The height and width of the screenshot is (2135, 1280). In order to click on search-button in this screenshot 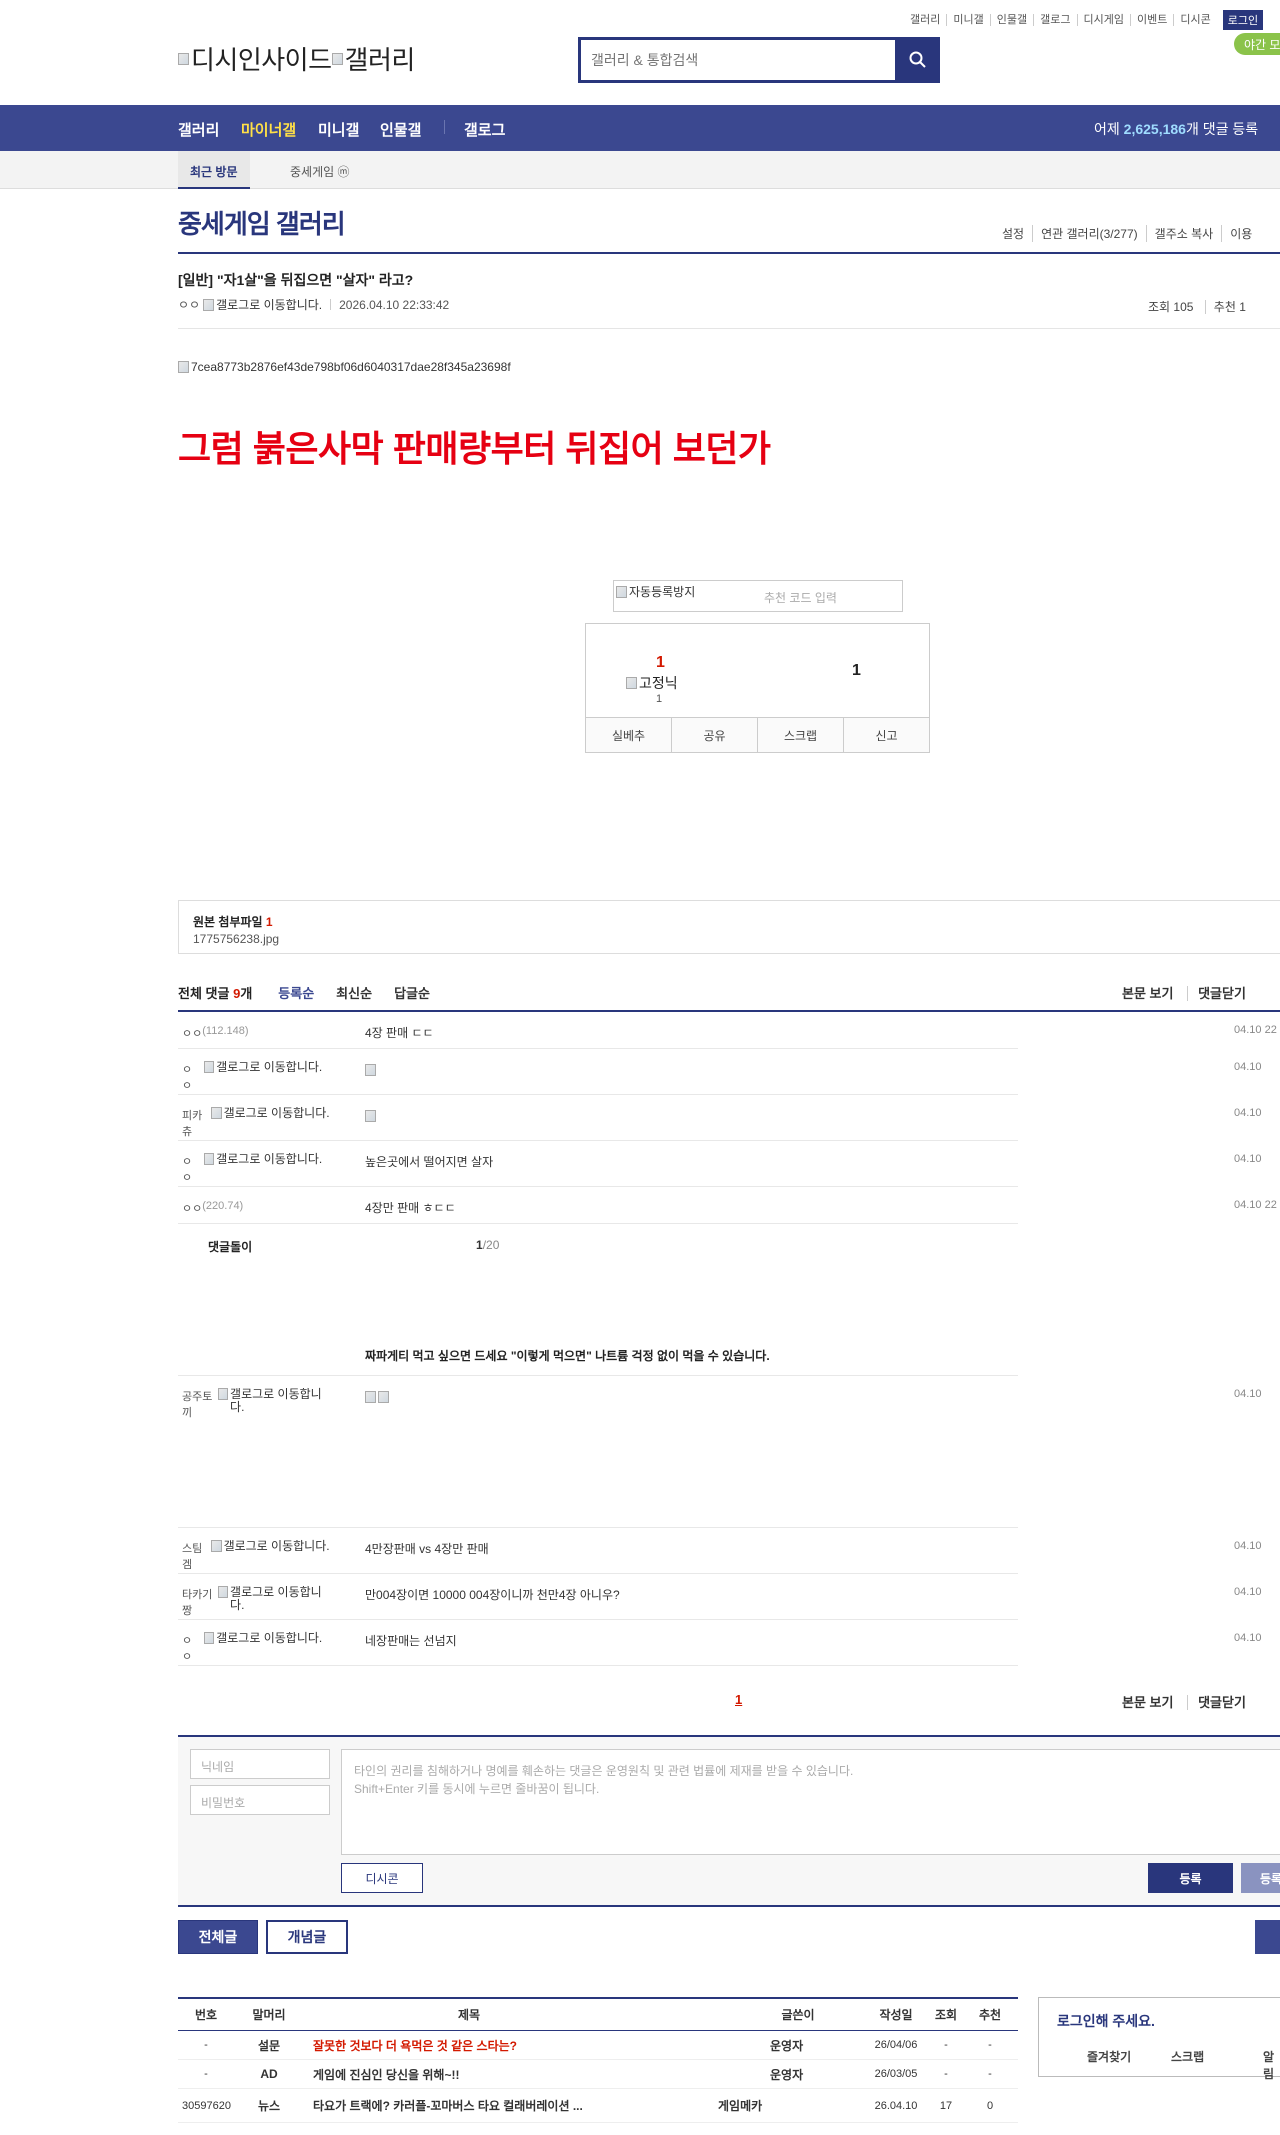, I will do `click(918, 60)`.